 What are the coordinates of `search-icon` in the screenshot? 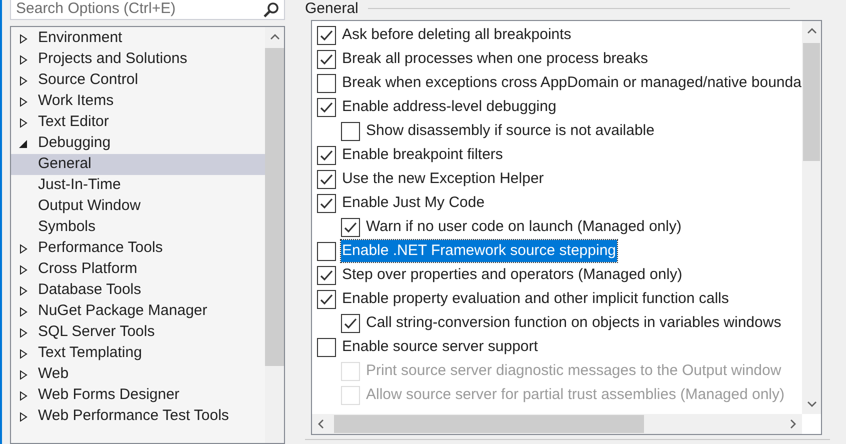 It's located at (271, 10).